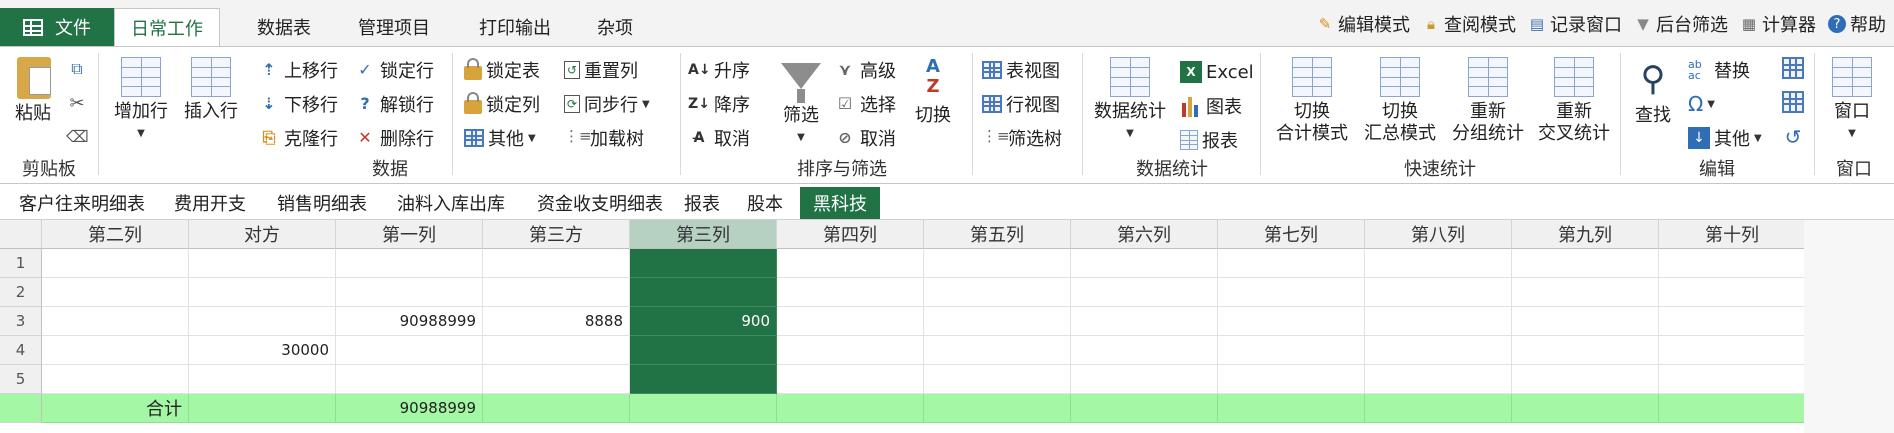 This screenshot has width=1894, height=433. I want to click on report-button: 报表, so click(1209, 140).